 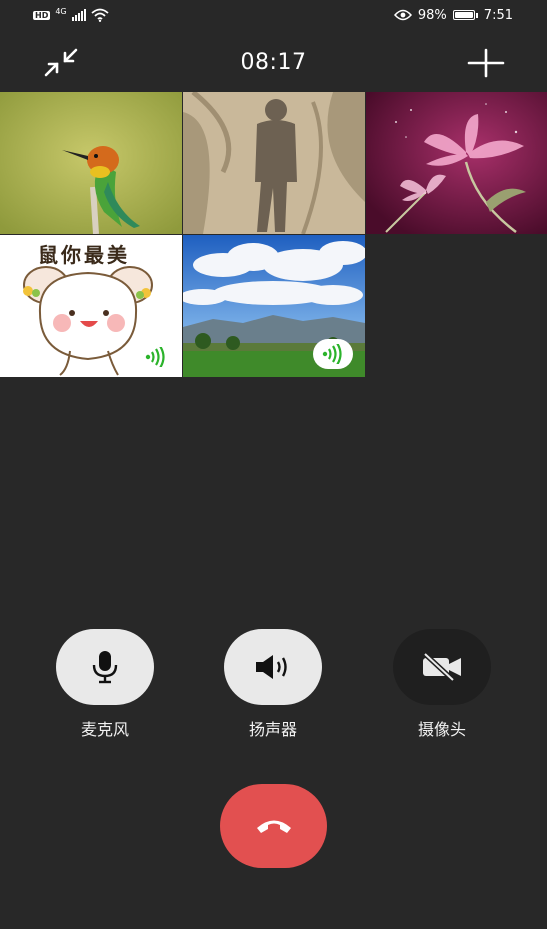 What do you see at coordinates (441, 729) in the screenshot?
I see `camera-label: 摄像头` at bounding box center [441, 729].